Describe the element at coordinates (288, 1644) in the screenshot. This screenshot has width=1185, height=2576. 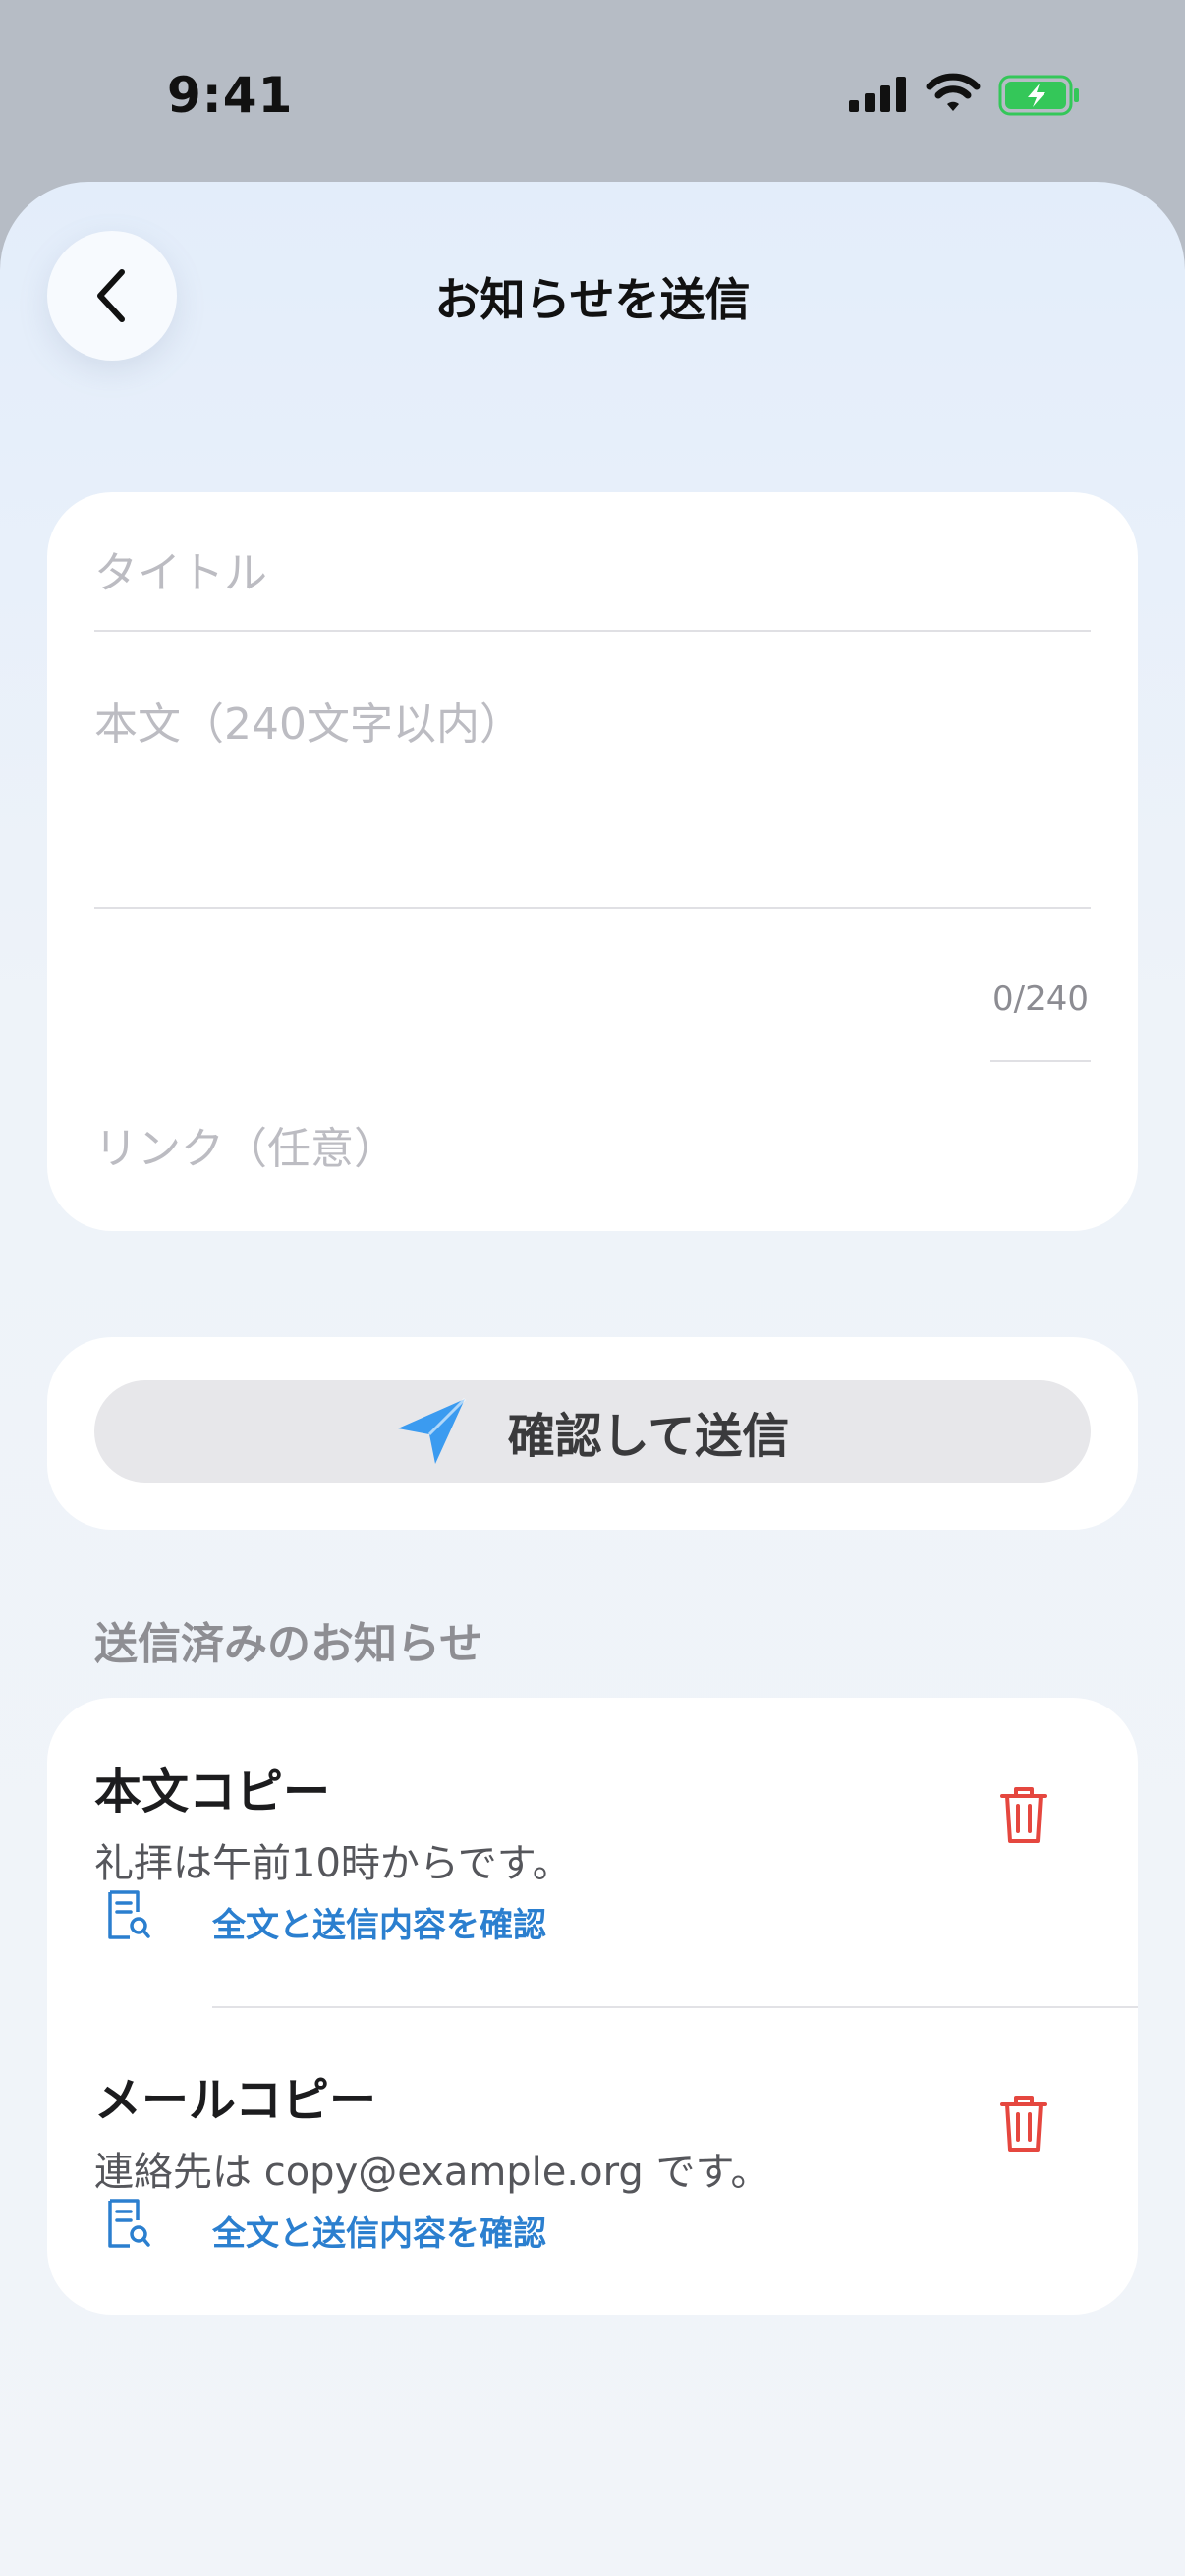
I see `sent-notices-heading: 送信済みのお知らせ` at that location.